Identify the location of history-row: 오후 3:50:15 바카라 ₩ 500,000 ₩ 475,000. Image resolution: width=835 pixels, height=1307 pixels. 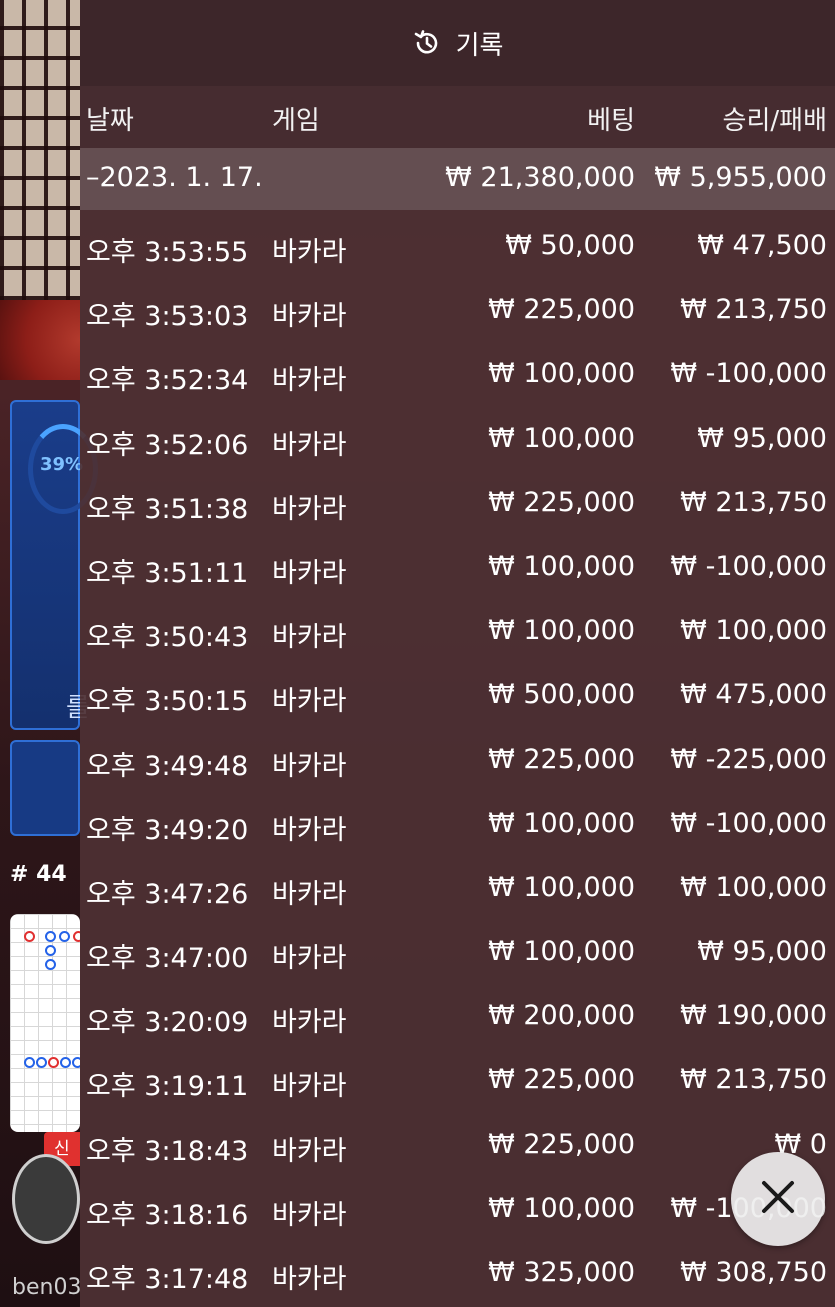
(457, 697).